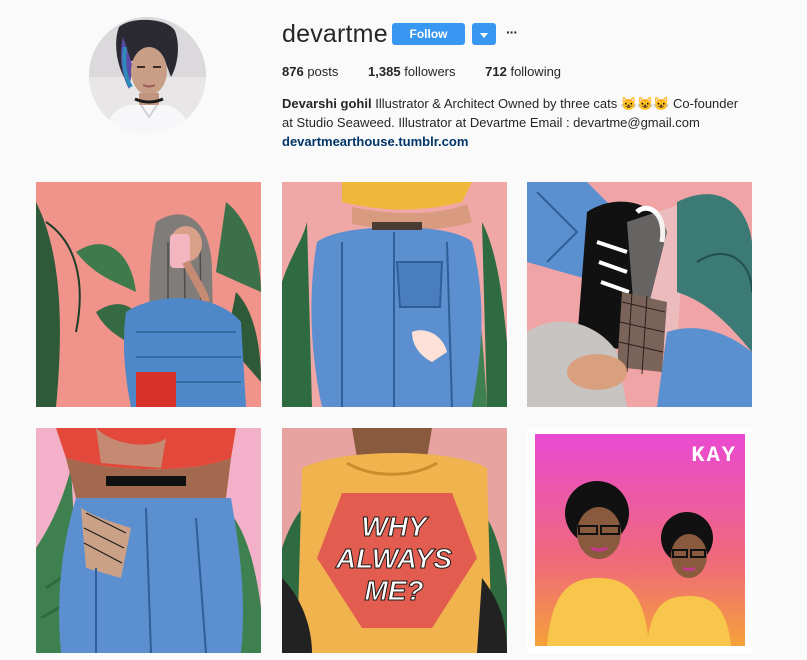 Image resolution: width=807 pixels, height=660 pixels. What do you see at coordinates (496, 71) in the screenshot?
I see `following-count: 712` at bounding box center [496, 71].